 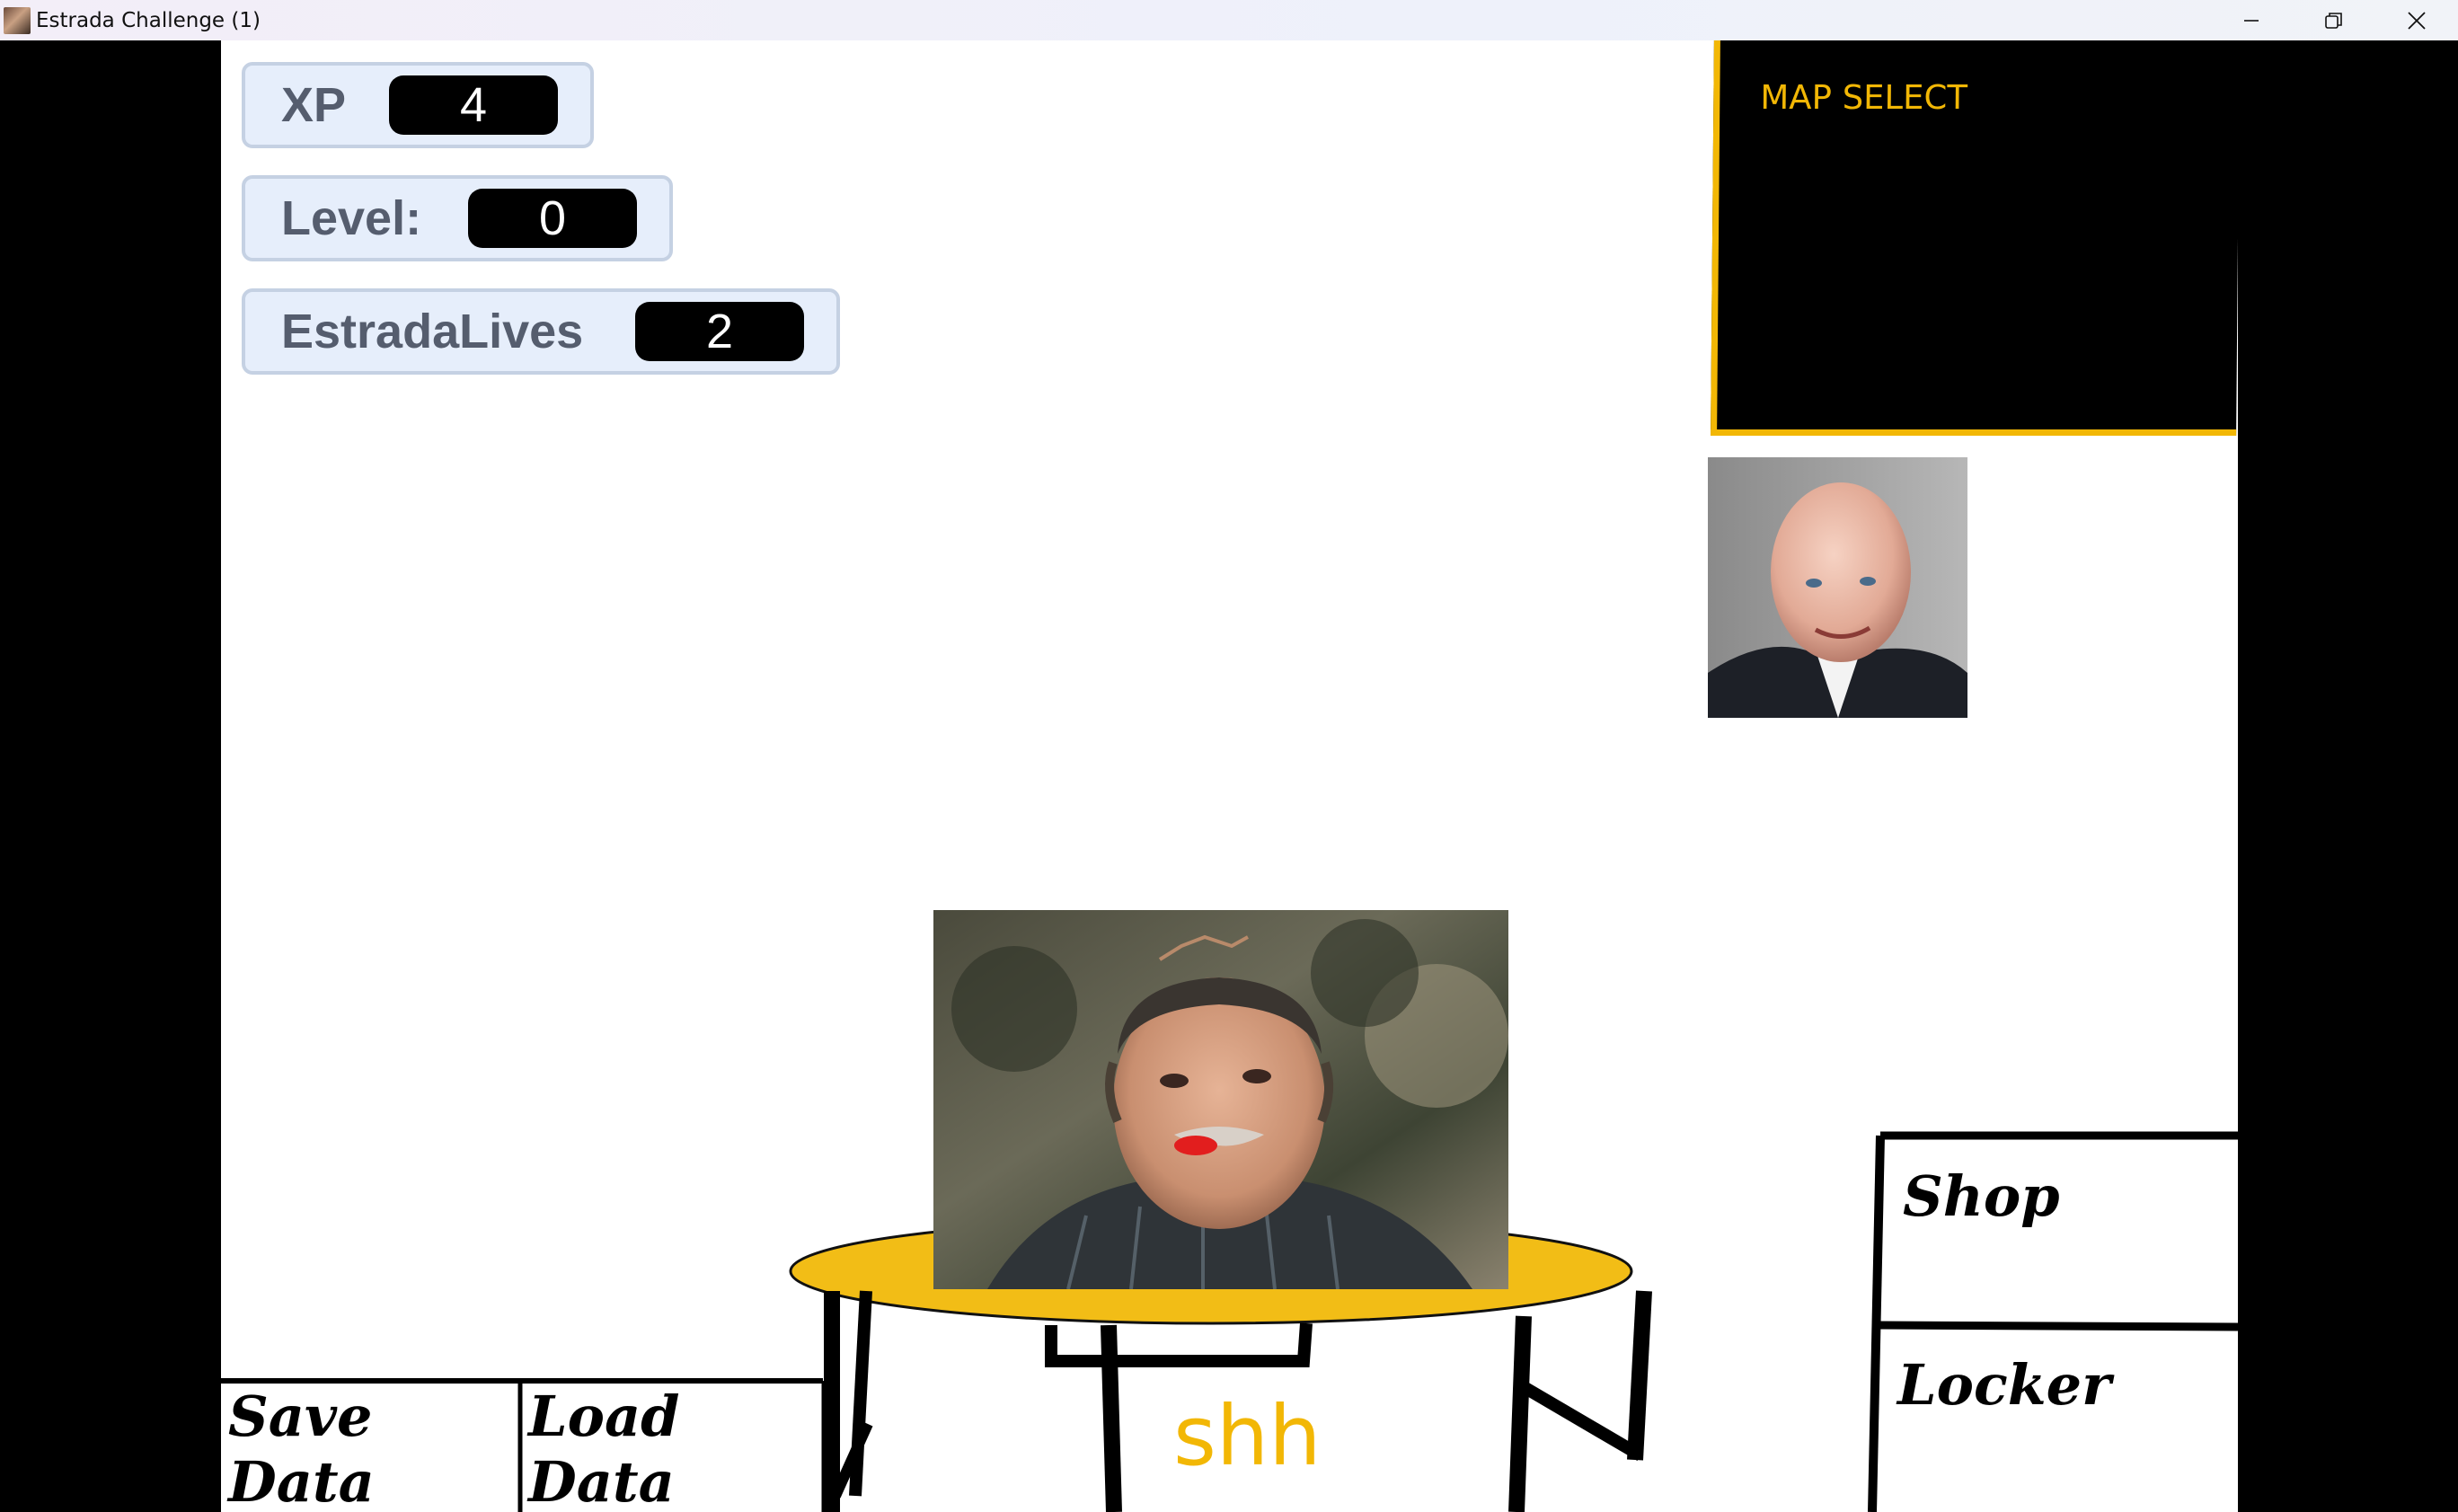 What do you see at coordinates (552, 219) in the screenshot?
I see `level-value: 0` at bounding box center [552, 219].